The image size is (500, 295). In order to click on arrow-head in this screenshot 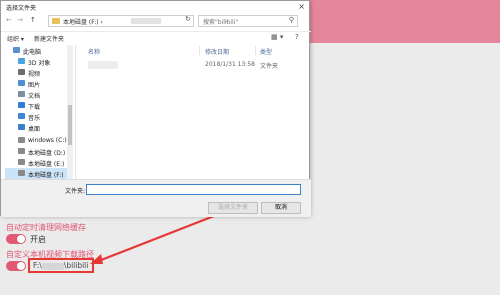, I will do `click(96, 259)`.